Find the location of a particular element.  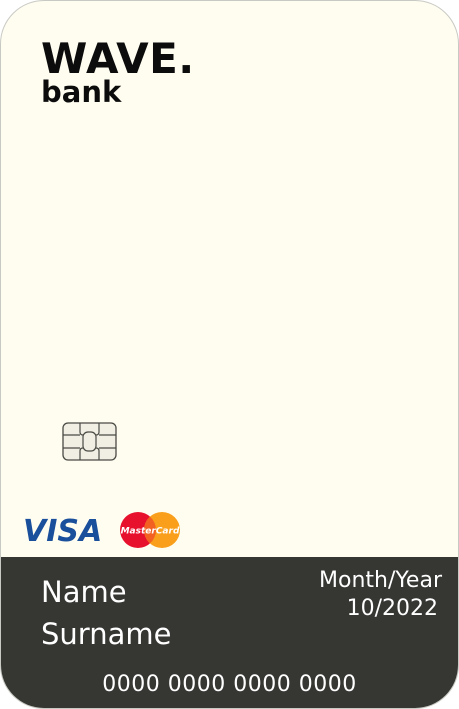

cardholder-name: Name Surname is located at coordinates (106, 613).